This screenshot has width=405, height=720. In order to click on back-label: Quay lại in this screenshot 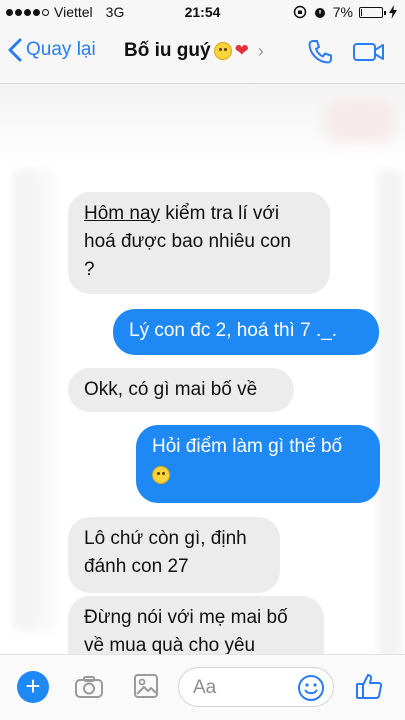, I will do `click(61, 49)`.